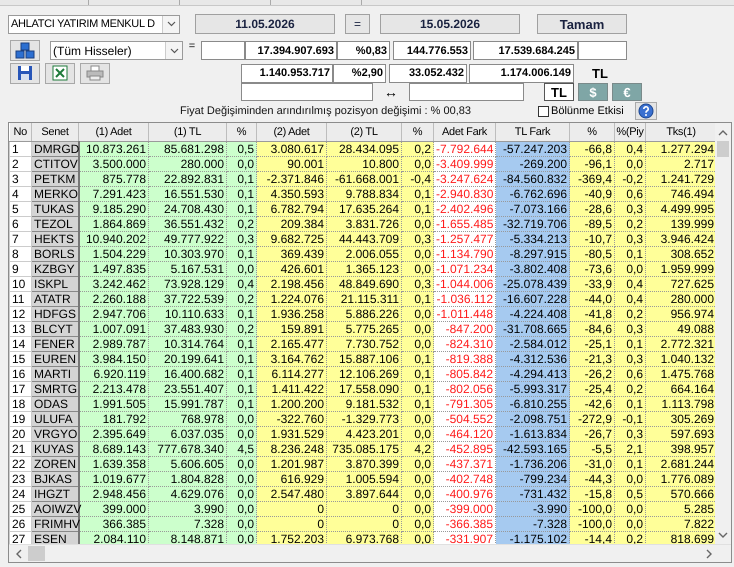 This screenshot has height=567, width=734. What do you see at coordinates (55, 194) in the screenshot?
I see `ticker-cell: MERKO` at bounding box center [55, 194].